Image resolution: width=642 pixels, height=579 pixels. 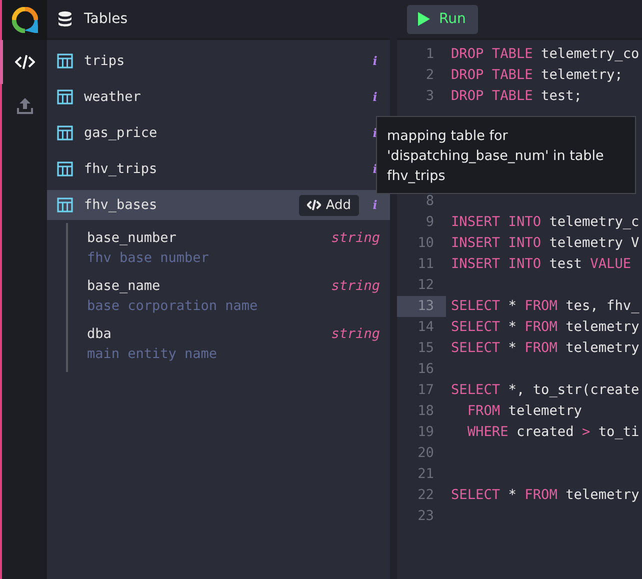 I want to click on line-number: 8, so click(x=429, y=201).